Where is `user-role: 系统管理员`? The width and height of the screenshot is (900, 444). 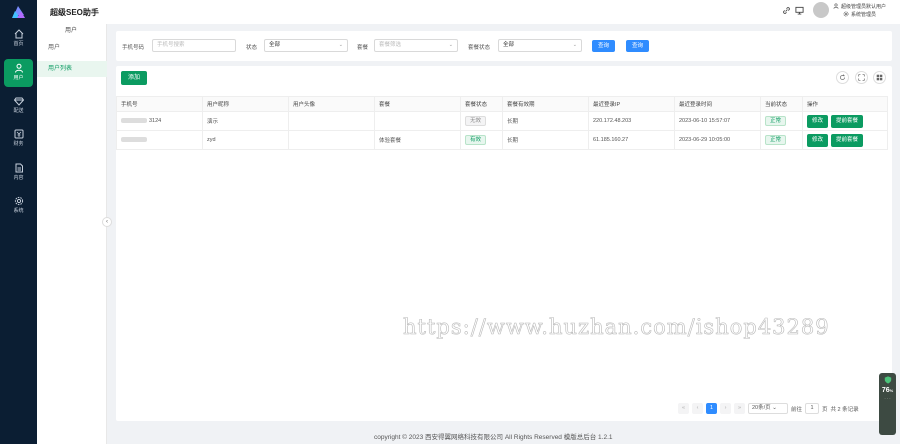
user-role: 系统管理员 is located at coordinates (859, 14).